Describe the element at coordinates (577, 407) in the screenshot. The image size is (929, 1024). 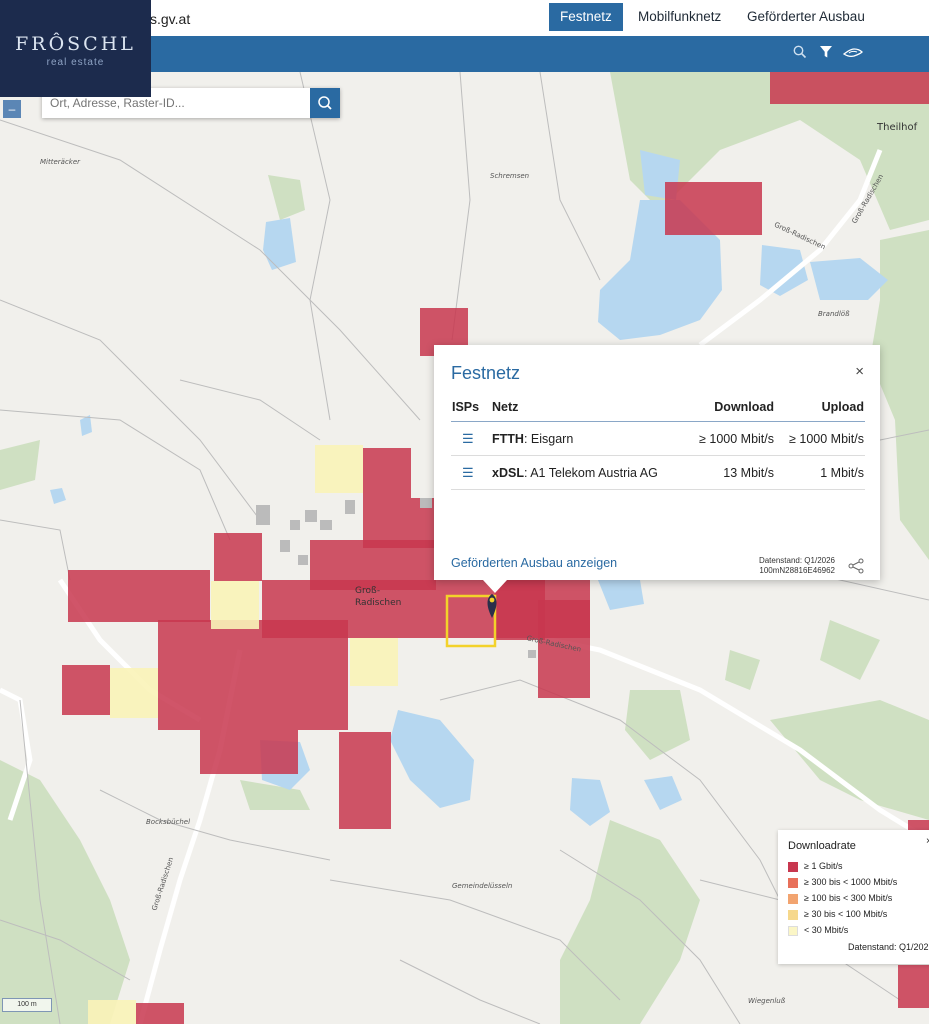
I see `col-netz: Netz` at that location.